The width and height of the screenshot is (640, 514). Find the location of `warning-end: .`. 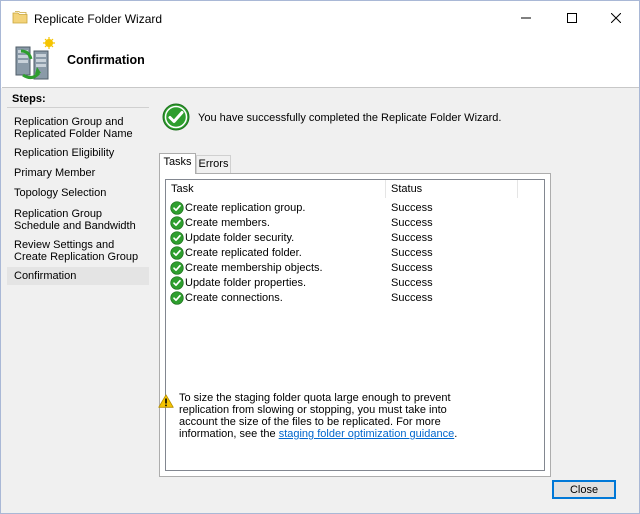

warning-end: . is located at coordinates (456, 434).